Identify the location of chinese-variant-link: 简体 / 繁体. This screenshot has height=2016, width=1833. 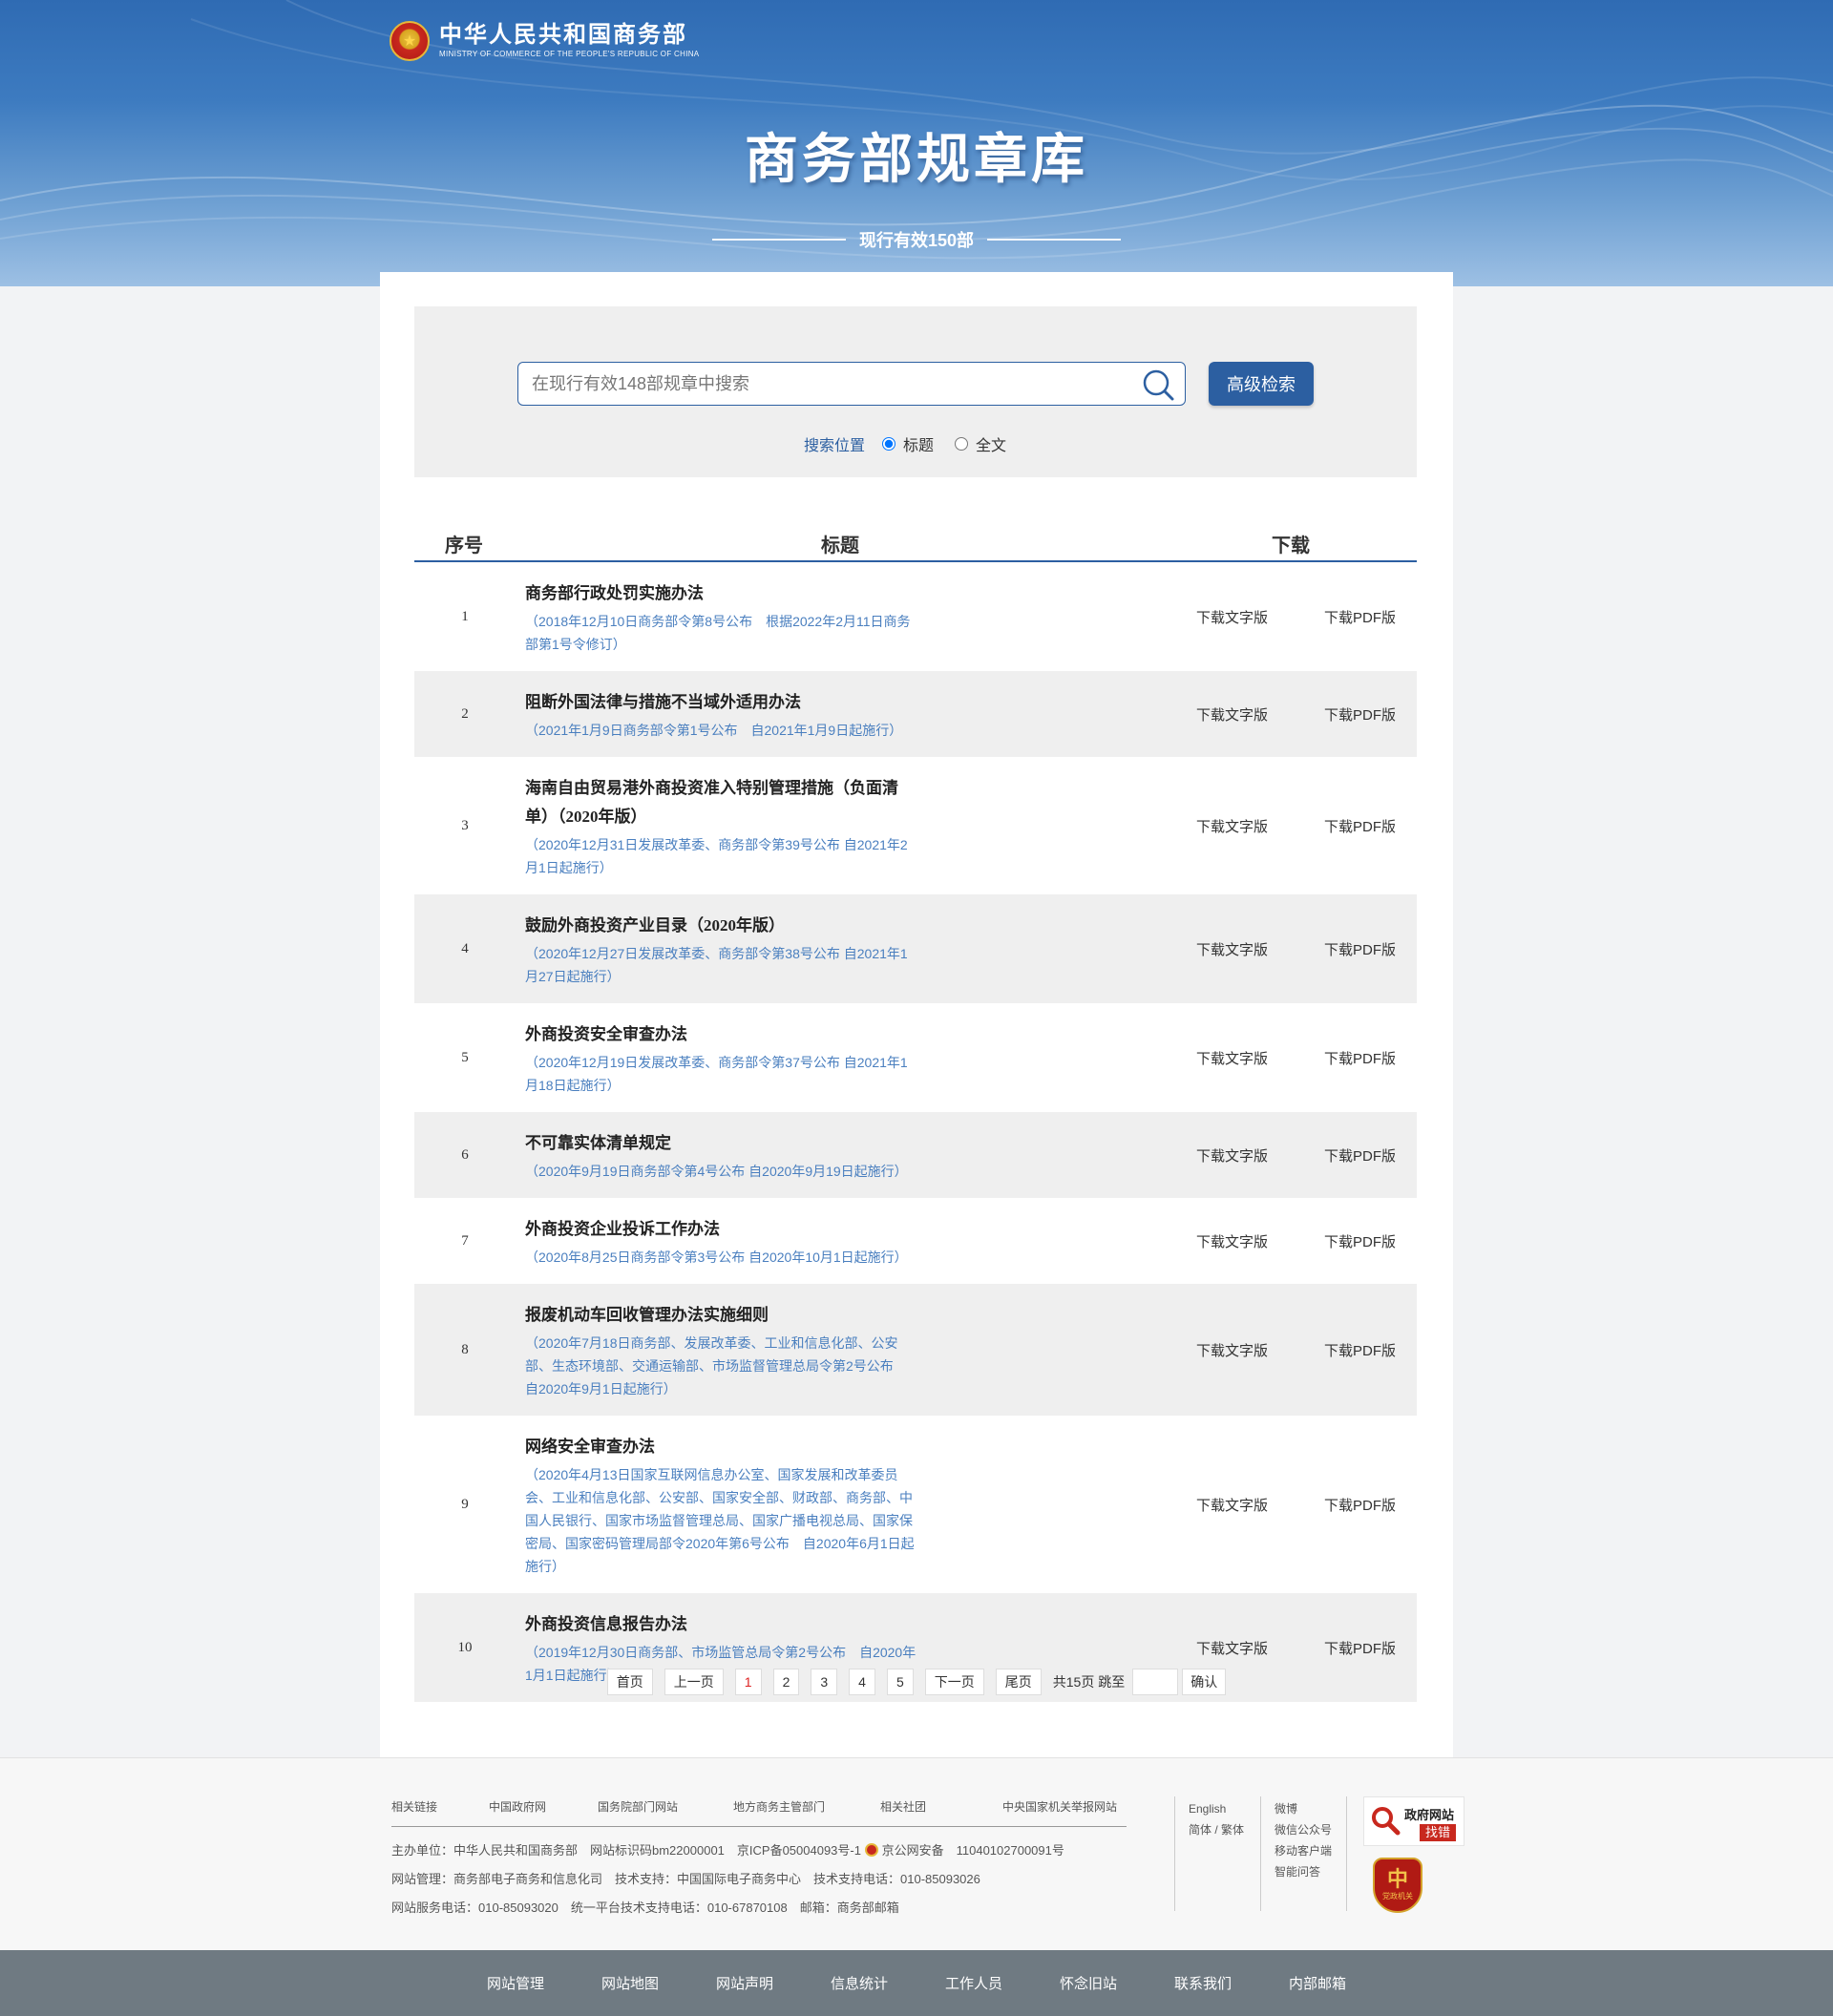
(1217, 1830).